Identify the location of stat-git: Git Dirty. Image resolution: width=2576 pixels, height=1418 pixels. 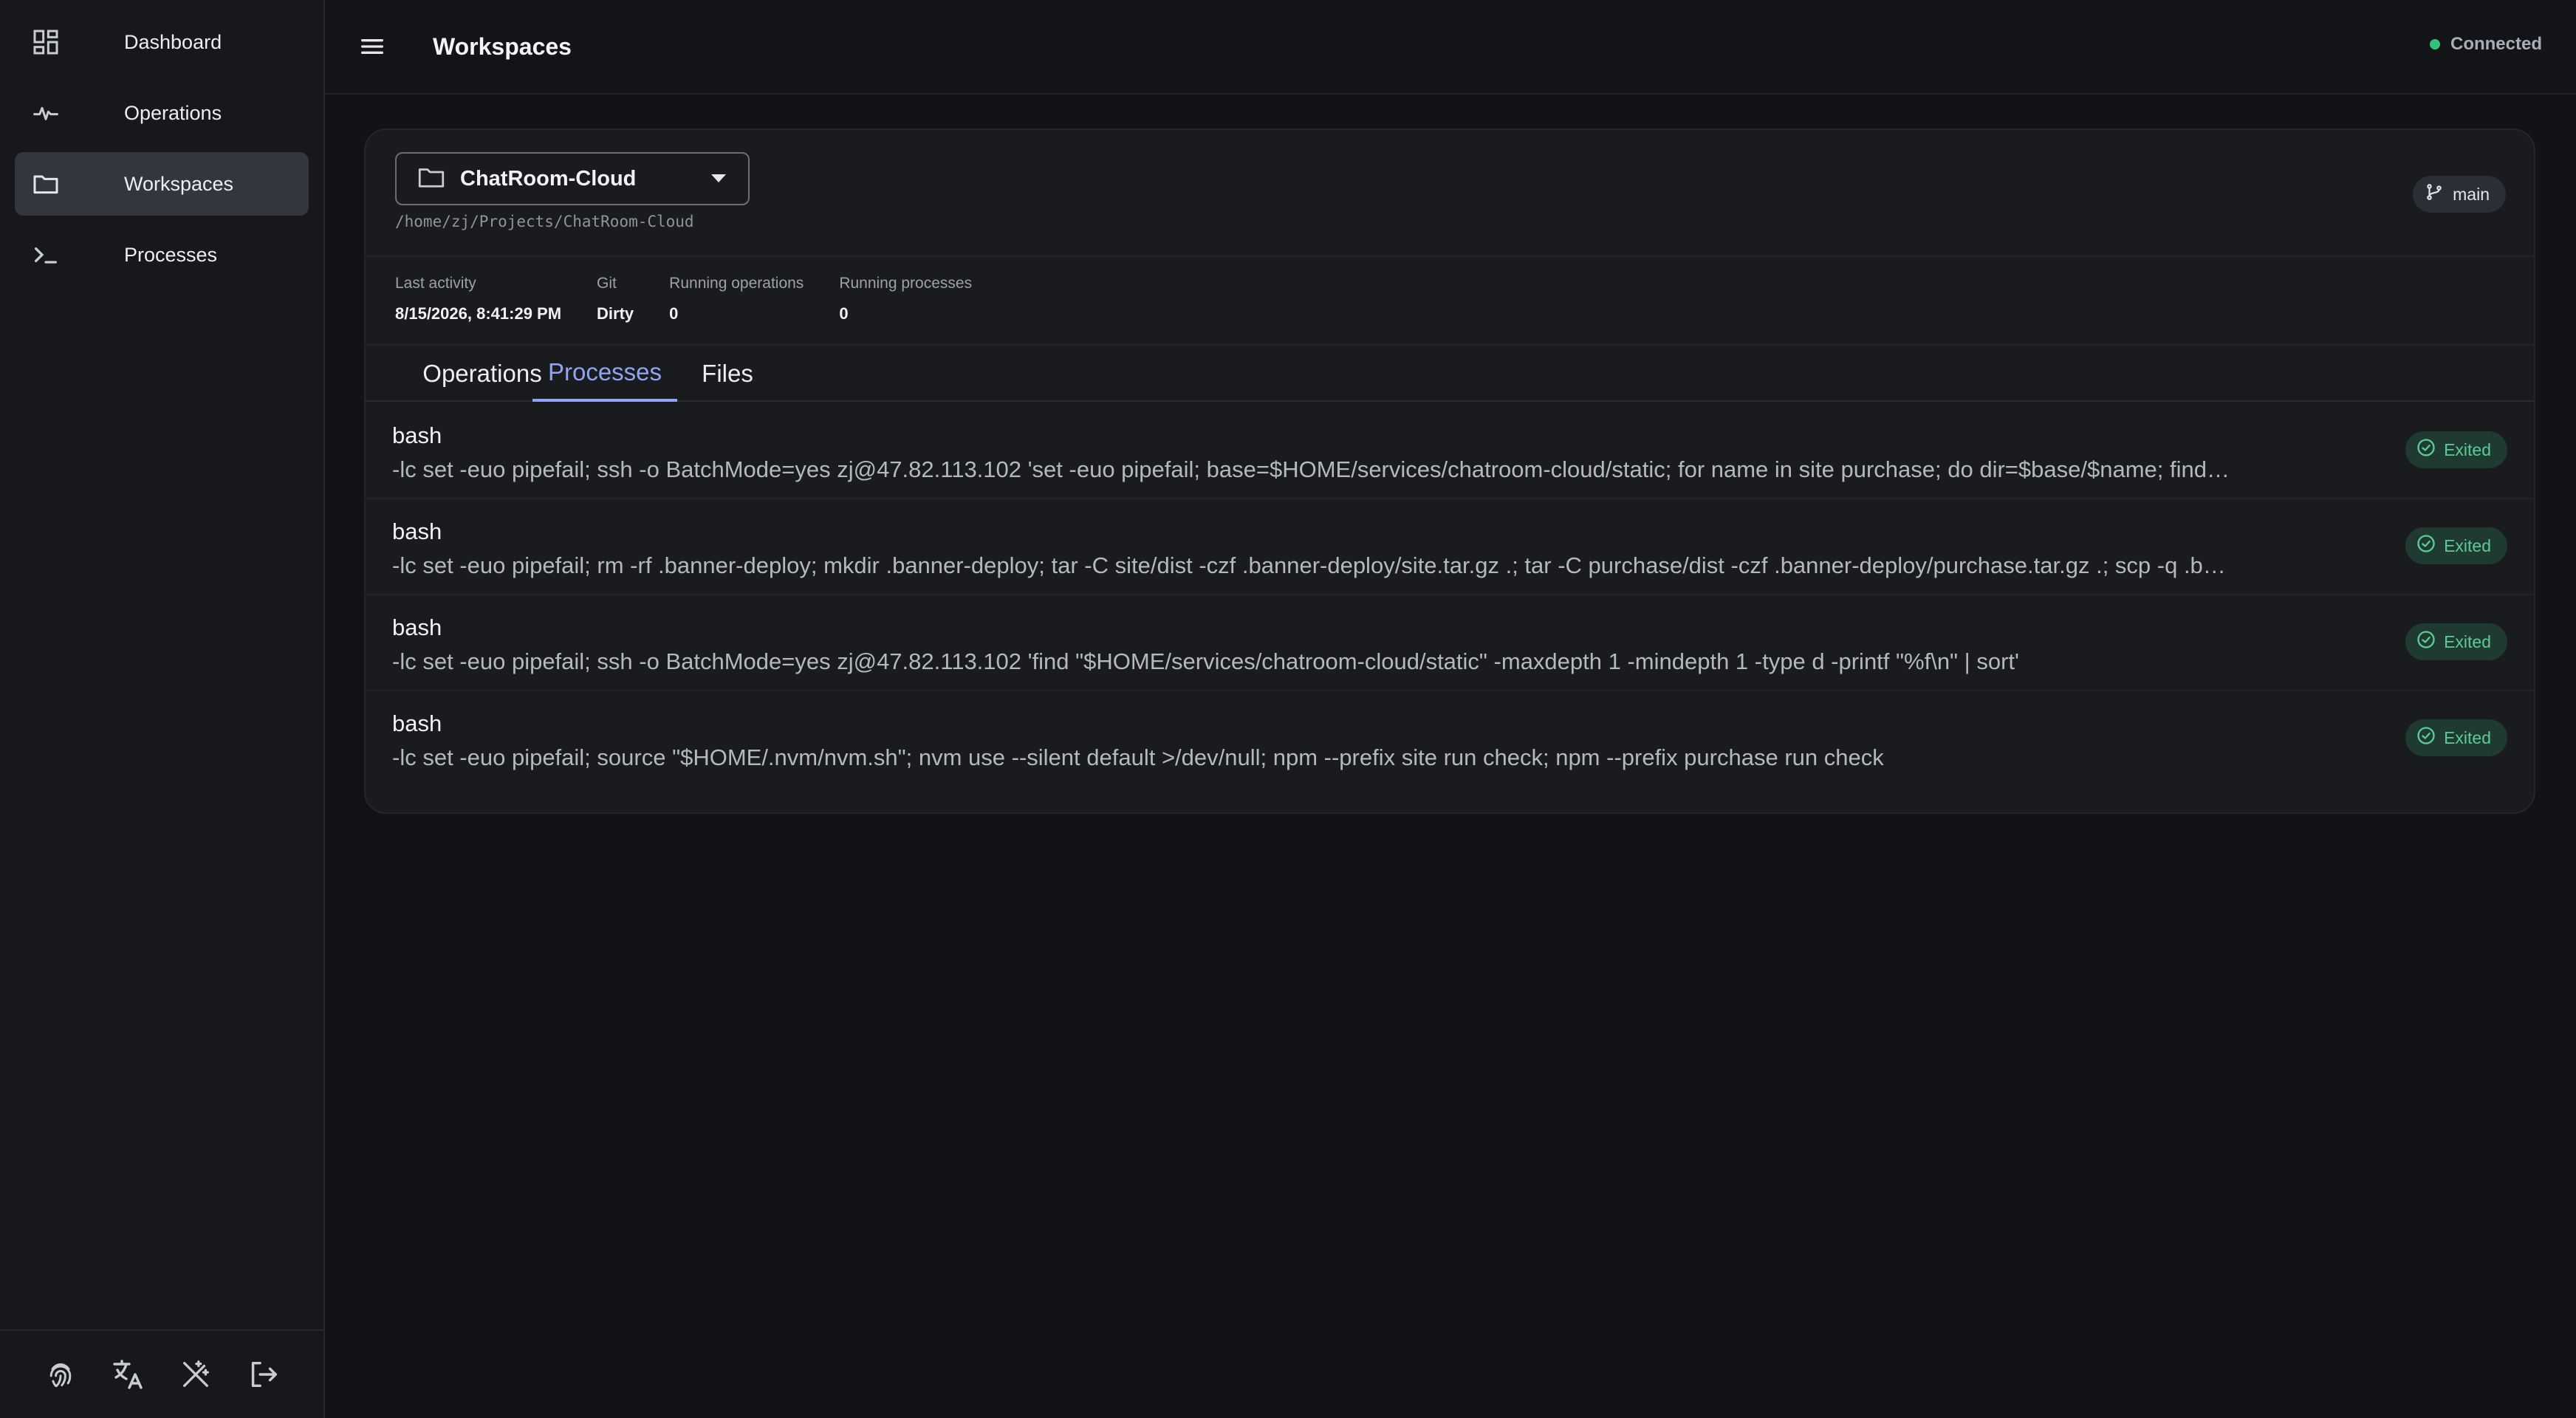
(615, 299).